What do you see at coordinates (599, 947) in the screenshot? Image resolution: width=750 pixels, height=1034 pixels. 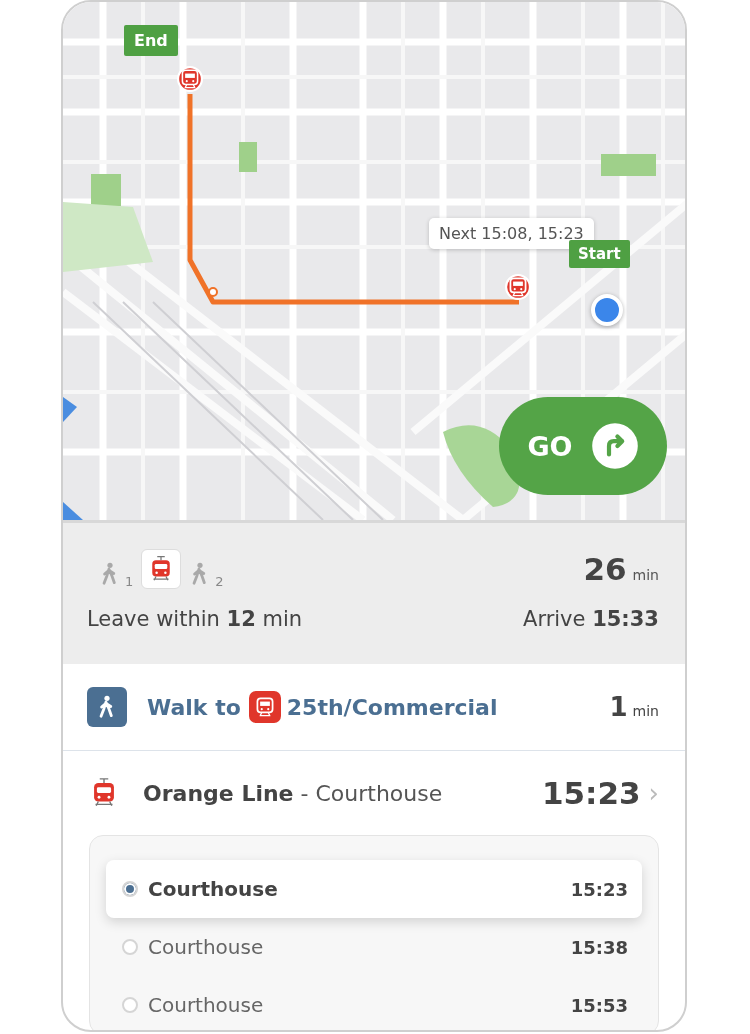 I see `departure-time: 15:38` at bounding box center [599, 947].